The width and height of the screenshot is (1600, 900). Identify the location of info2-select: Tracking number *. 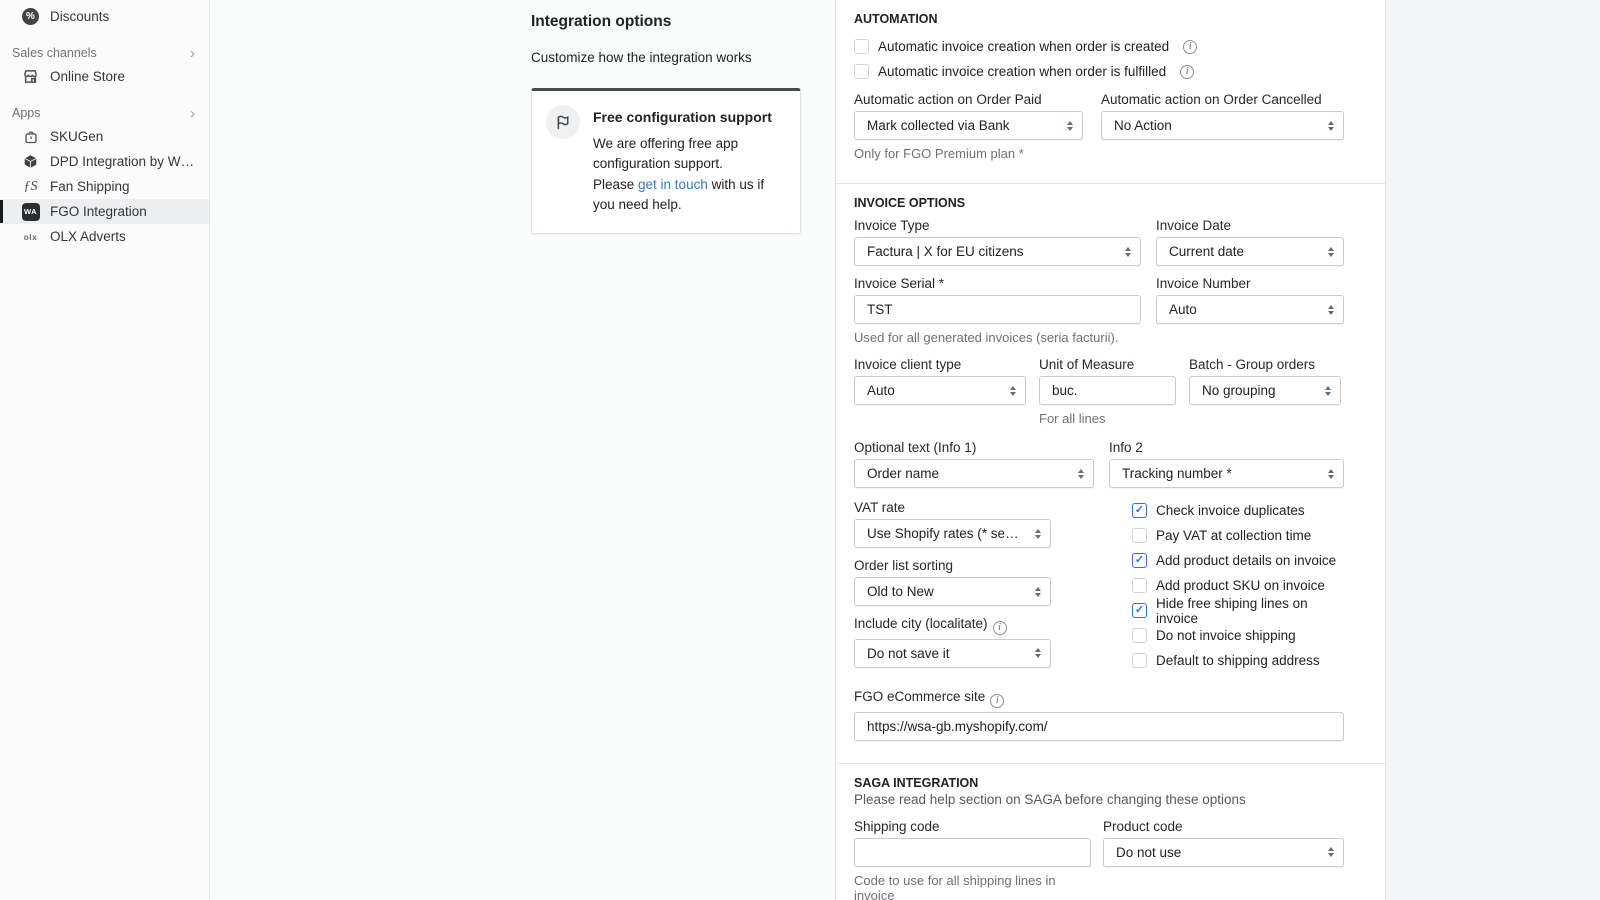
(1226, 473).